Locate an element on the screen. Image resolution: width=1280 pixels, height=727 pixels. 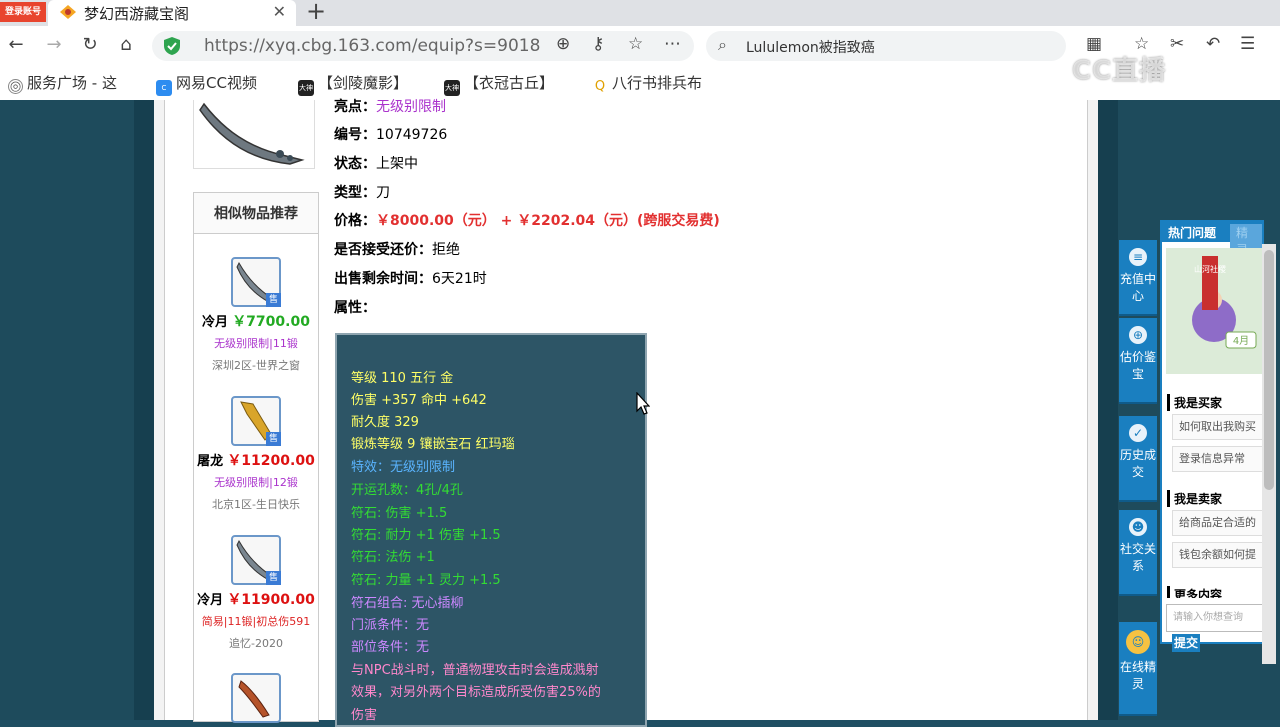
buyer-link: 登录信息异常 is located at coordinates (1217, 459).